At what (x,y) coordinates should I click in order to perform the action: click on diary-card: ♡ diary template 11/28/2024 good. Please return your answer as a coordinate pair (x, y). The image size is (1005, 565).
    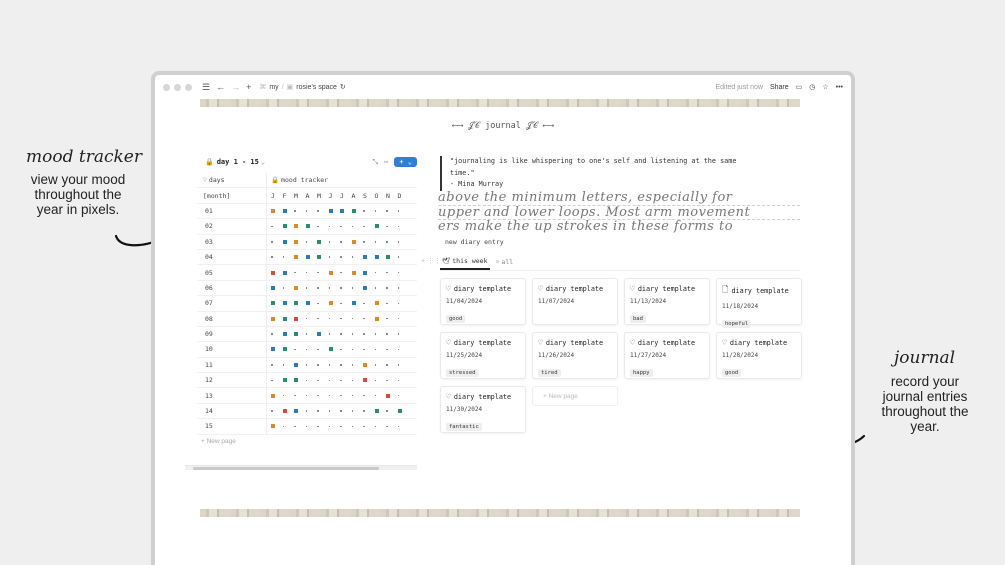
    Looking at the image, I should click on (759, 355).